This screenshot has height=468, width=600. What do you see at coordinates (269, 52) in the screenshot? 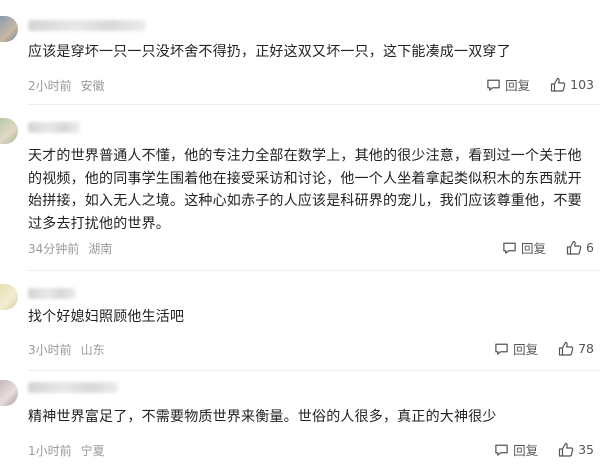
I see `comment-text: 应该是穿坏一只一只没坏舍不得扔，正好这双又坏一只，这下能凑成一双穿了` at bounding box center [269, 52].